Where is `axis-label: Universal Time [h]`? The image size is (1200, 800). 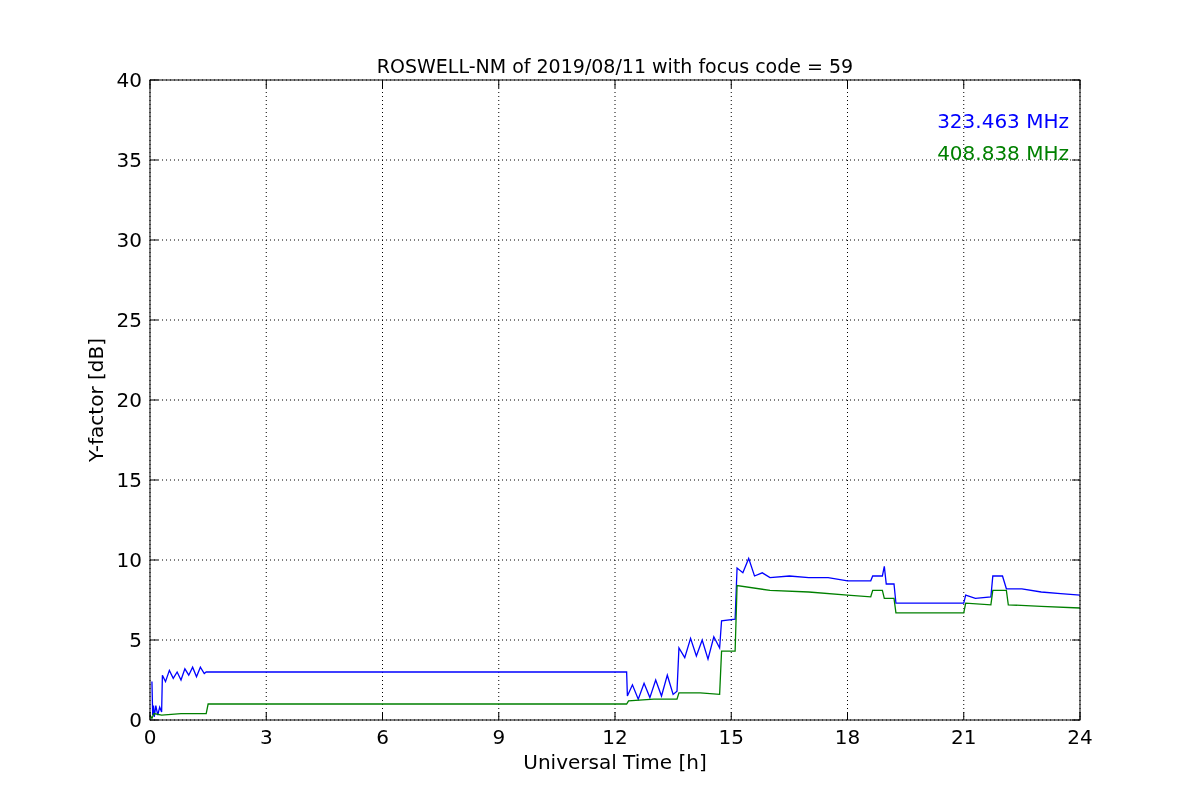 axis-label: Universal Time [h] is located at coordinates (615, 762).